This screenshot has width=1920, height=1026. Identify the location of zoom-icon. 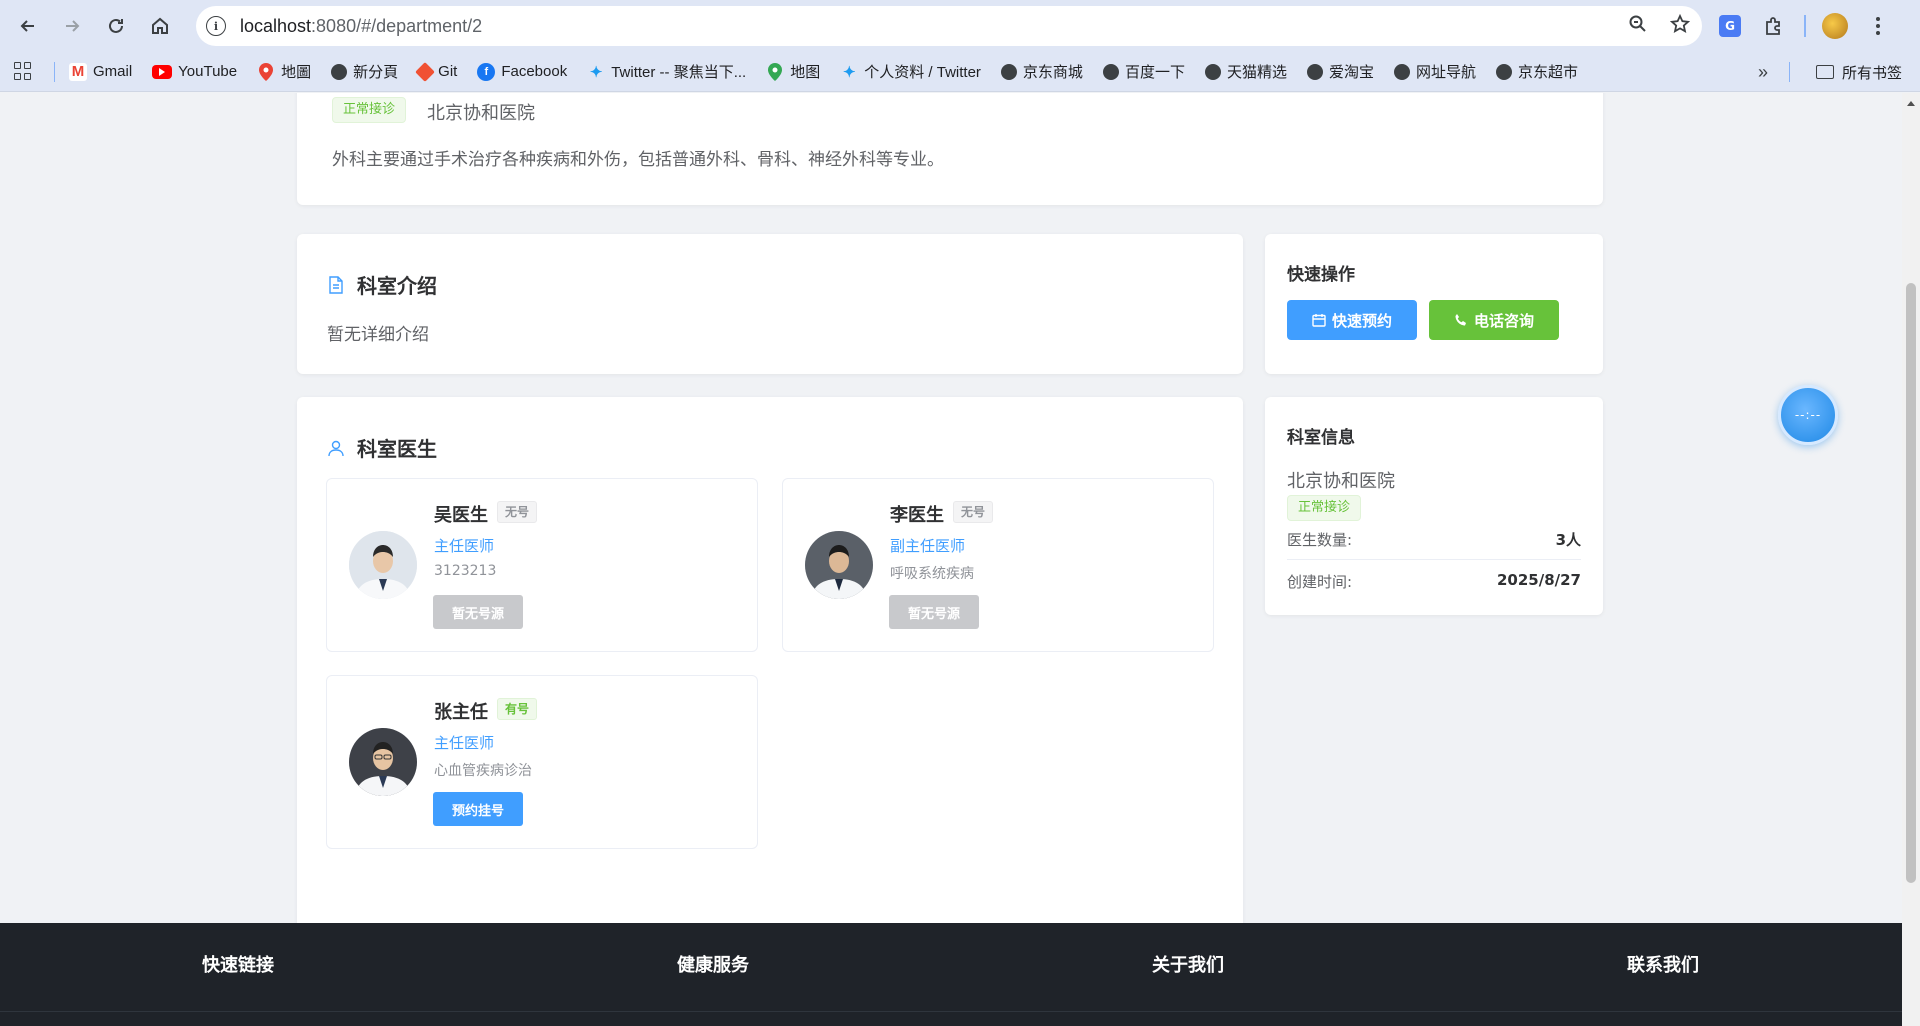
(1638, 26).